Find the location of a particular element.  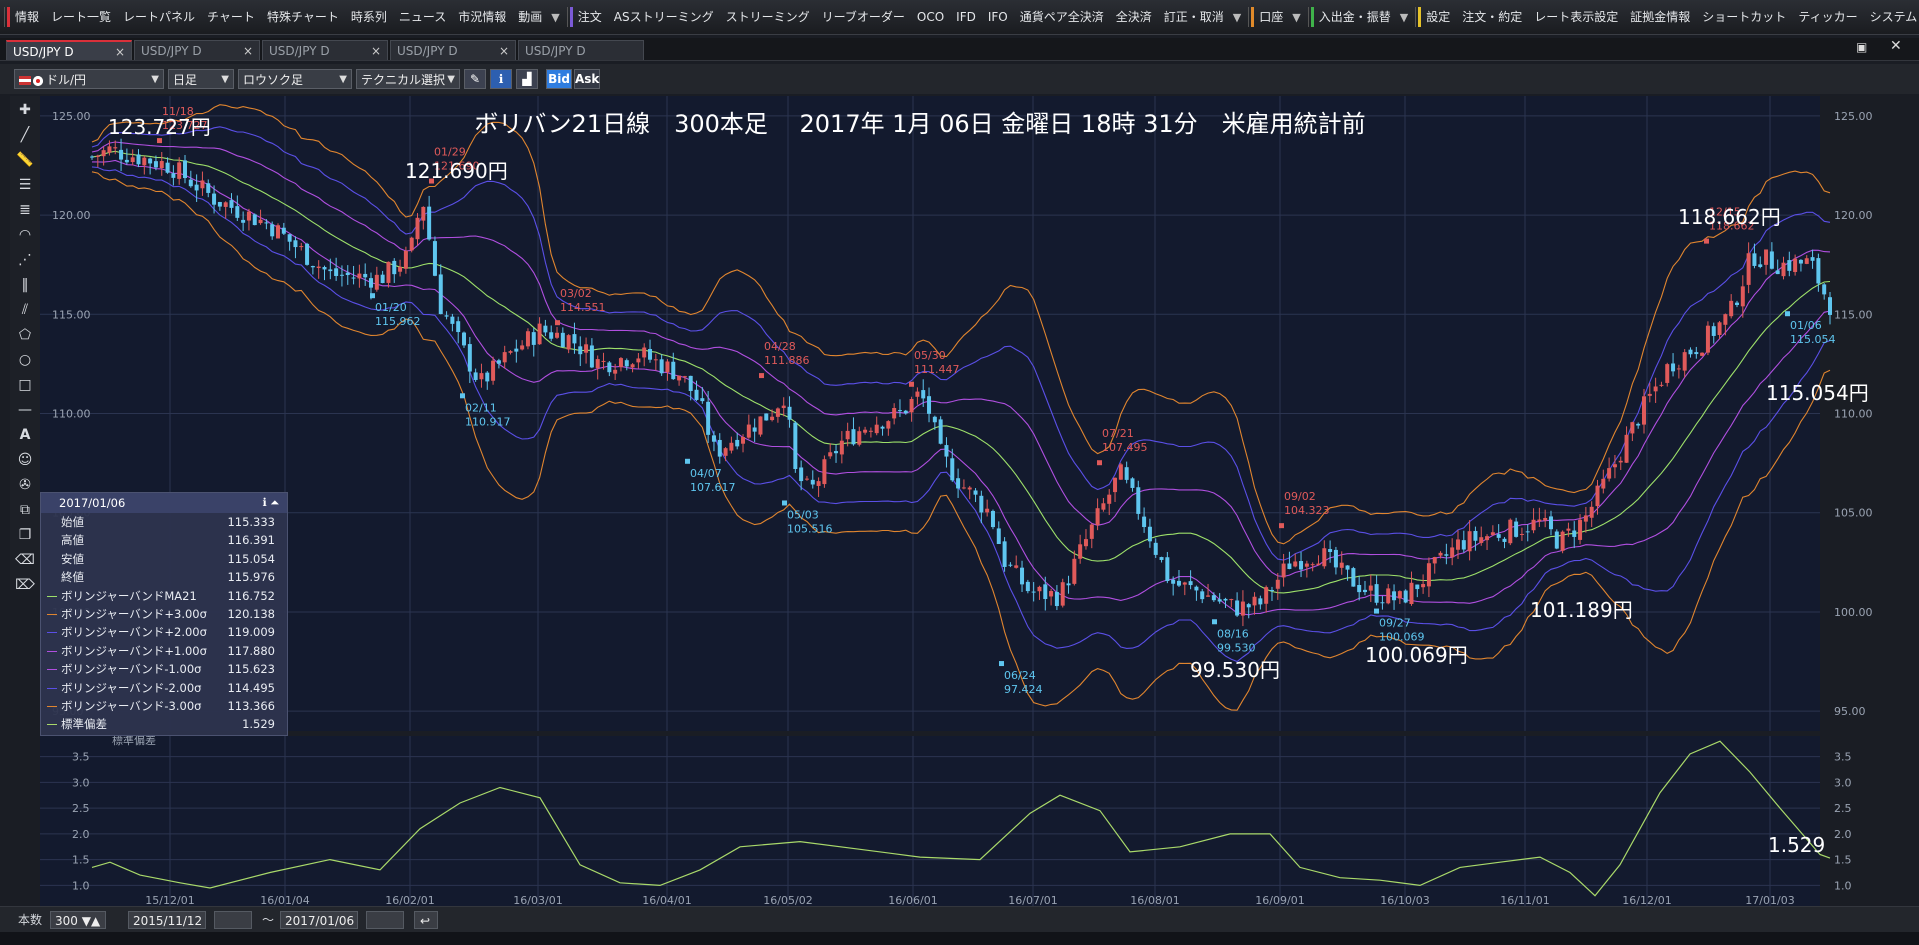

hline-icon: — is located at coordinates (25, 410).